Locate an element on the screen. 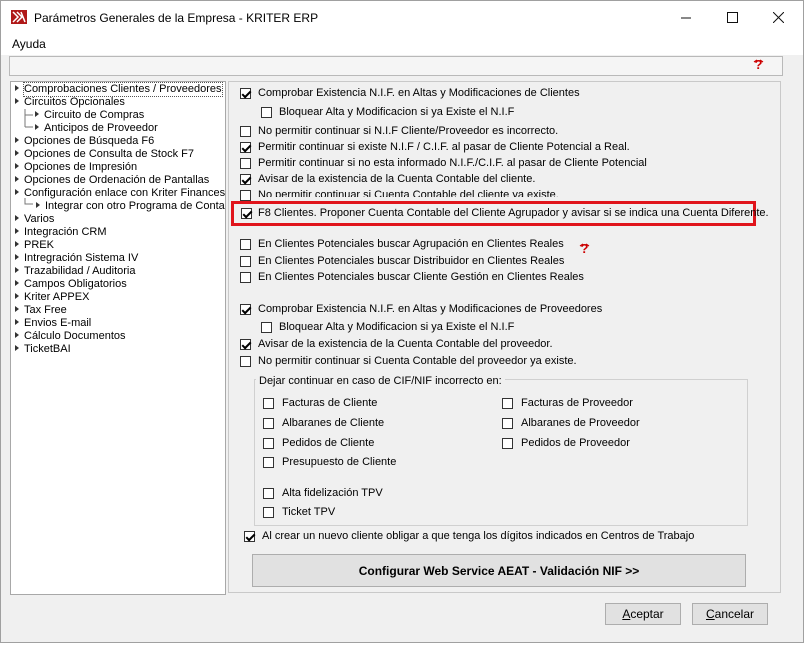  accept-button: Aceptar is located at coordinates (643, 614).